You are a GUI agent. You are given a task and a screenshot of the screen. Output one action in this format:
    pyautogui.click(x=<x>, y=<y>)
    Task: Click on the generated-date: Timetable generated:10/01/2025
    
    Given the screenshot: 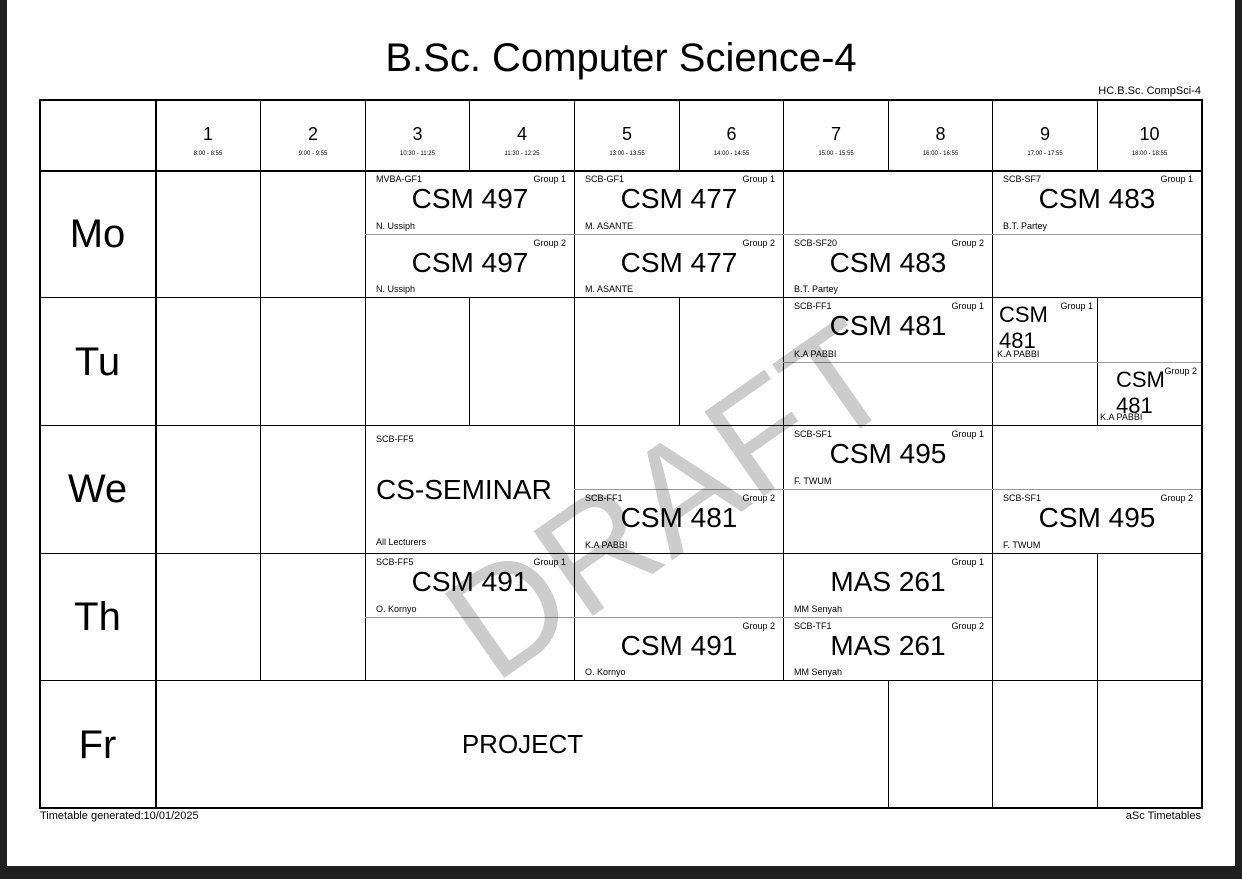 What is the action you would take?
    pyautogui.click(x=119, y=816)
    